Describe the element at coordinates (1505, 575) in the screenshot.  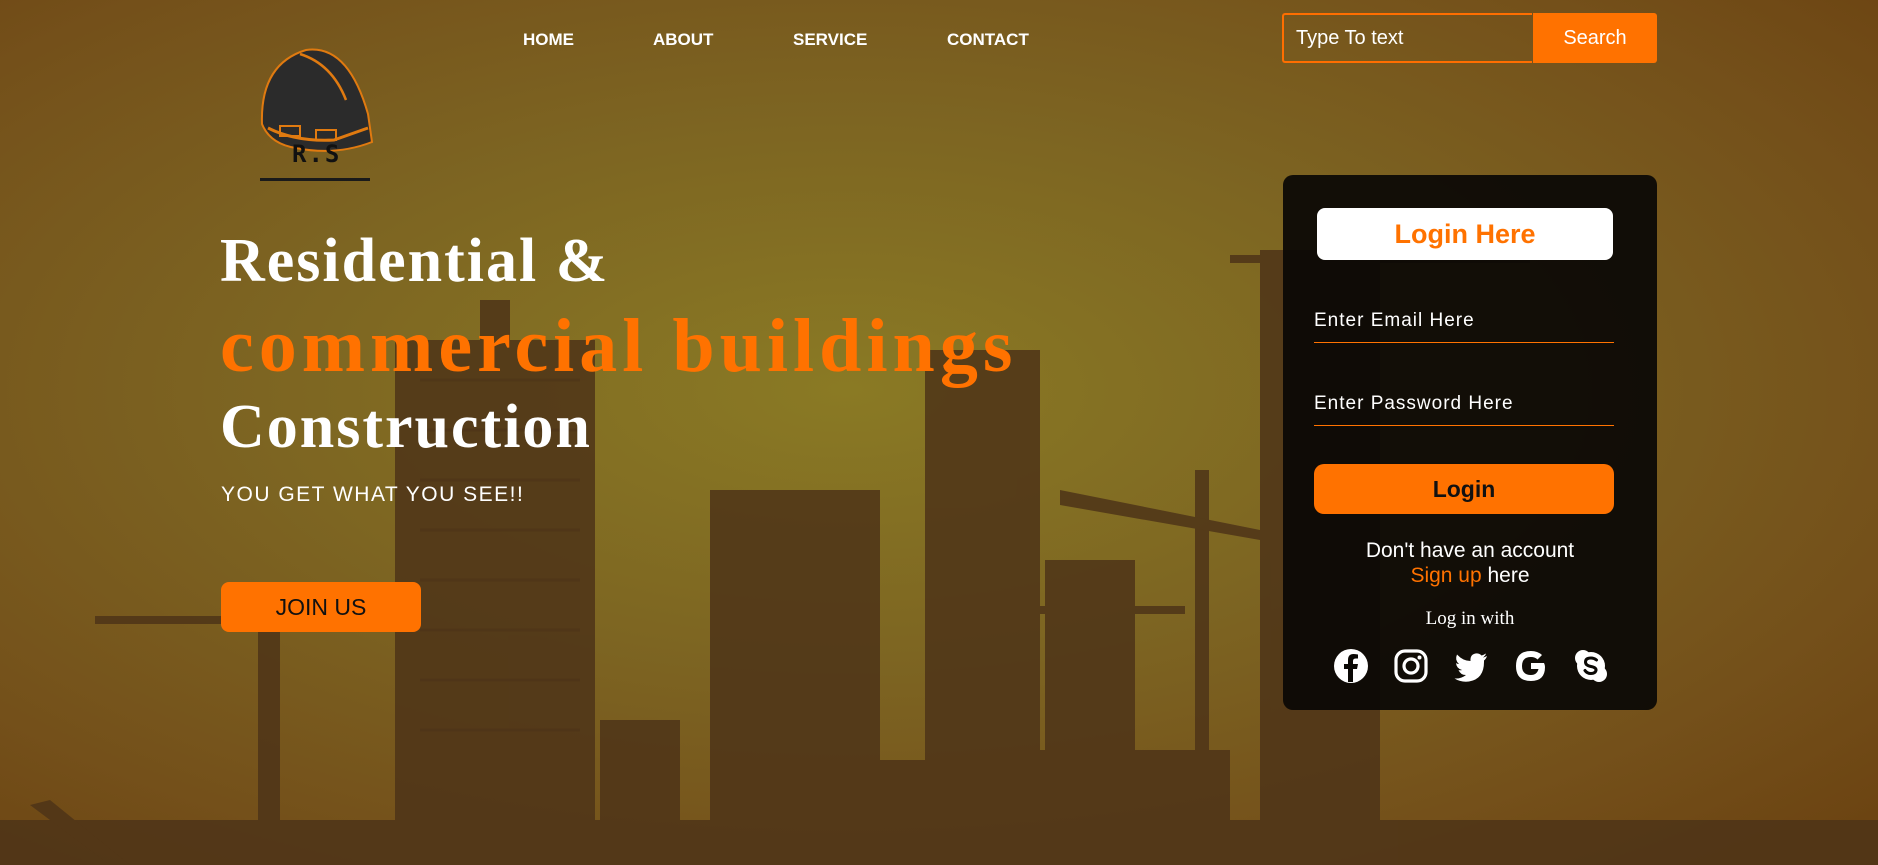
I see `signup-suffix: here` at that location.